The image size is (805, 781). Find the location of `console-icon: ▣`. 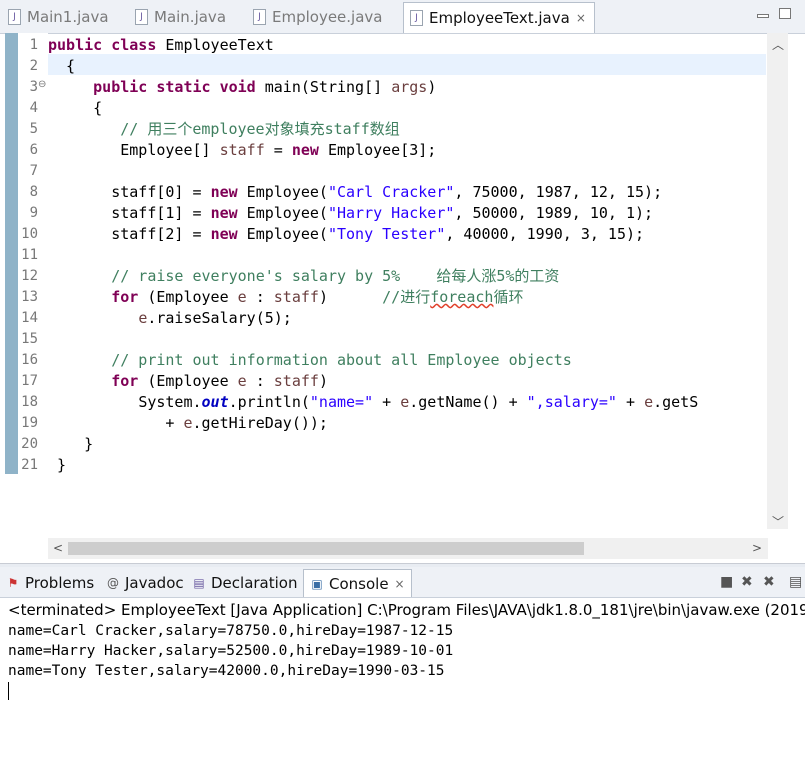

console-icon: ▣ is located at coordinates (317, 583).